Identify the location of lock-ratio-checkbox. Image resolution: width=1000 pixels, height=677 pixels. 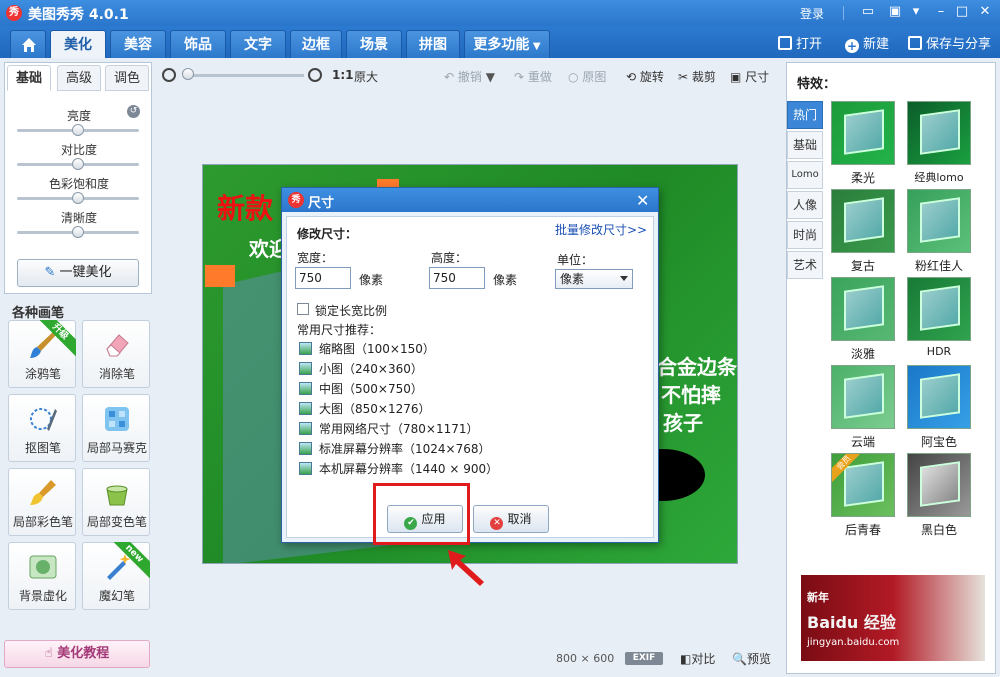
(303, 309).